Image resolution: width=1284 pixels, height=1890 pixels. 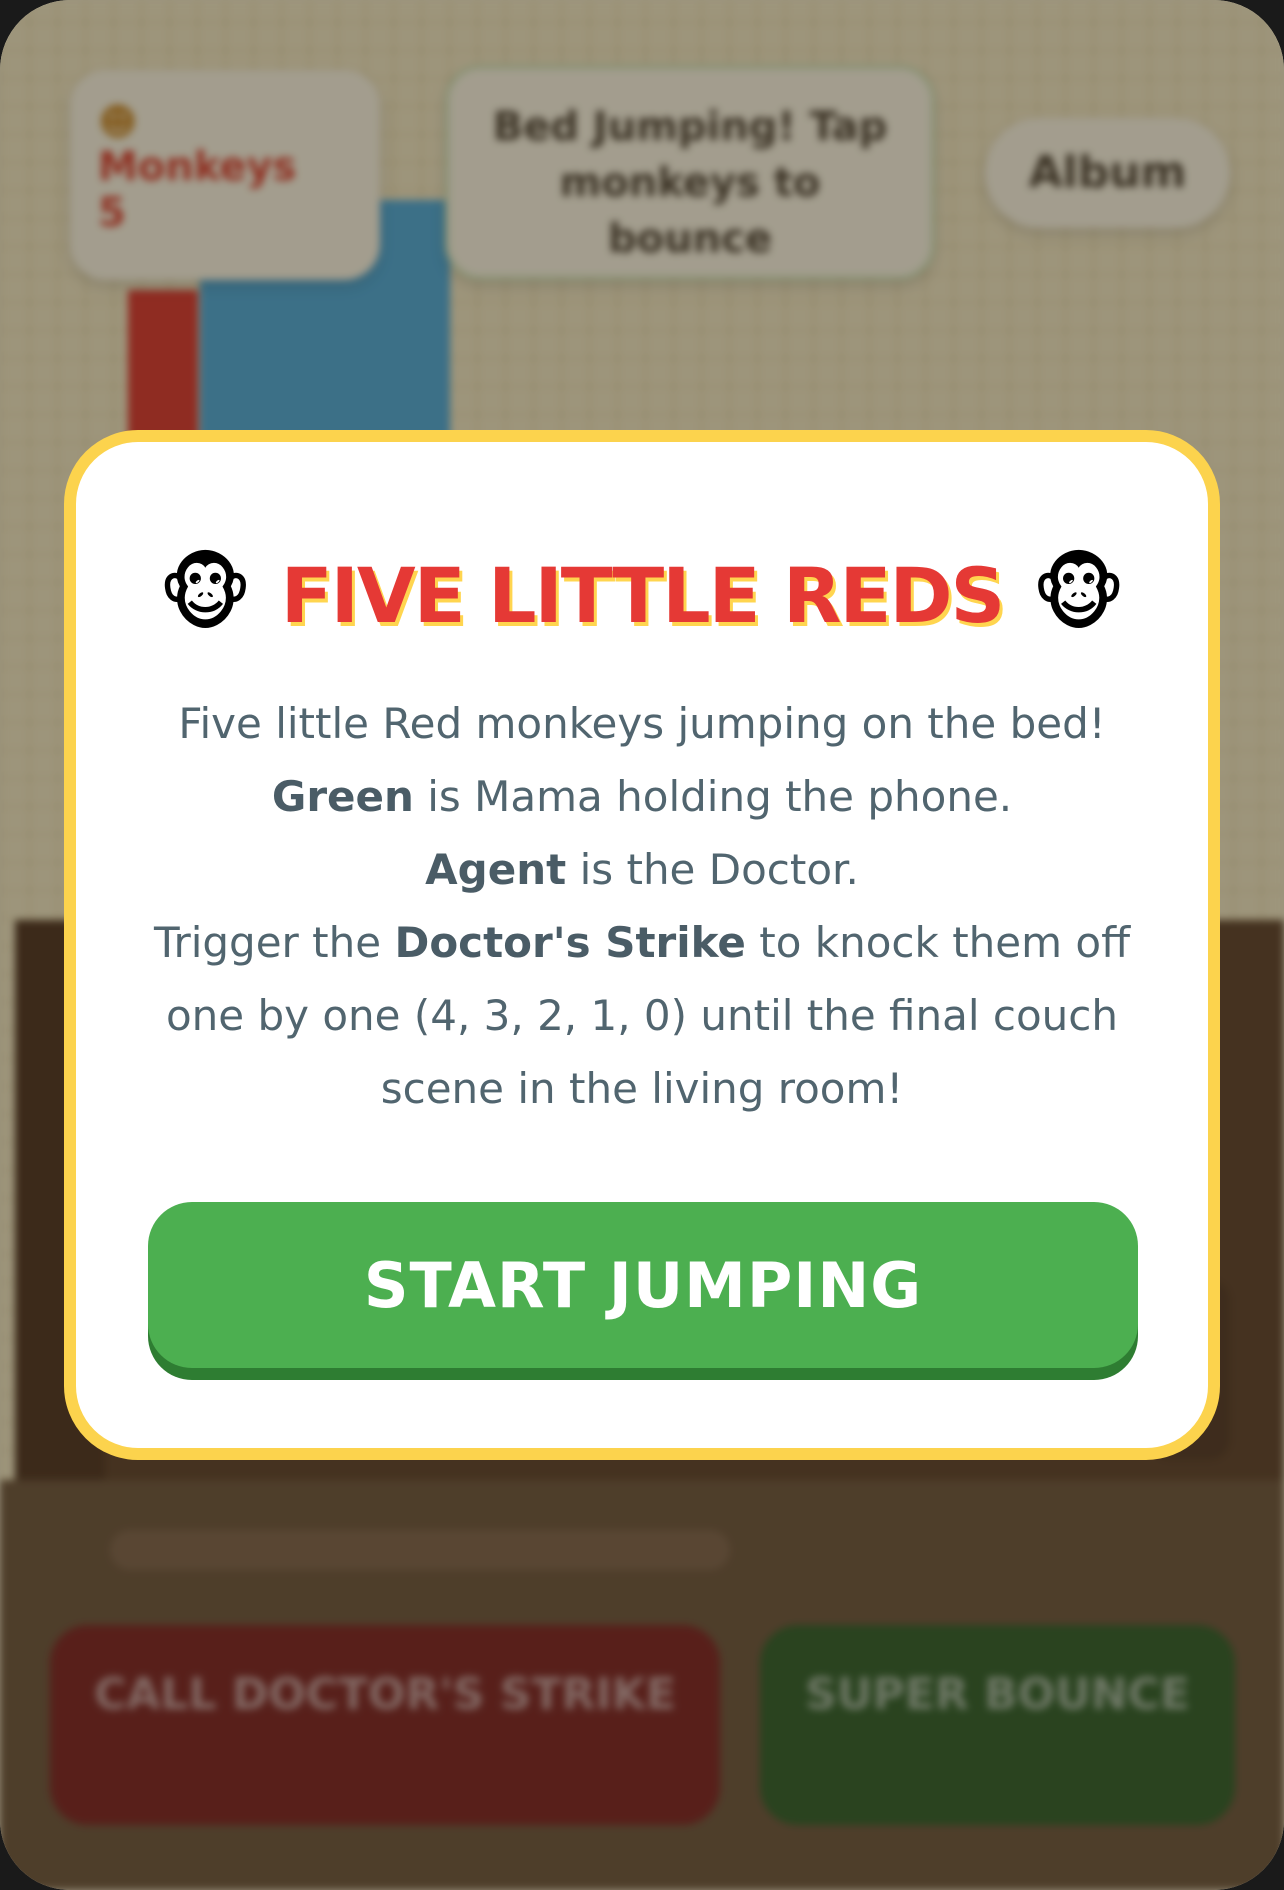 What do you see at coordinates (643, 1285) in the screenshot?
I see `start-jumping-button: START JUMPING` at bounding box center [643, 1285].